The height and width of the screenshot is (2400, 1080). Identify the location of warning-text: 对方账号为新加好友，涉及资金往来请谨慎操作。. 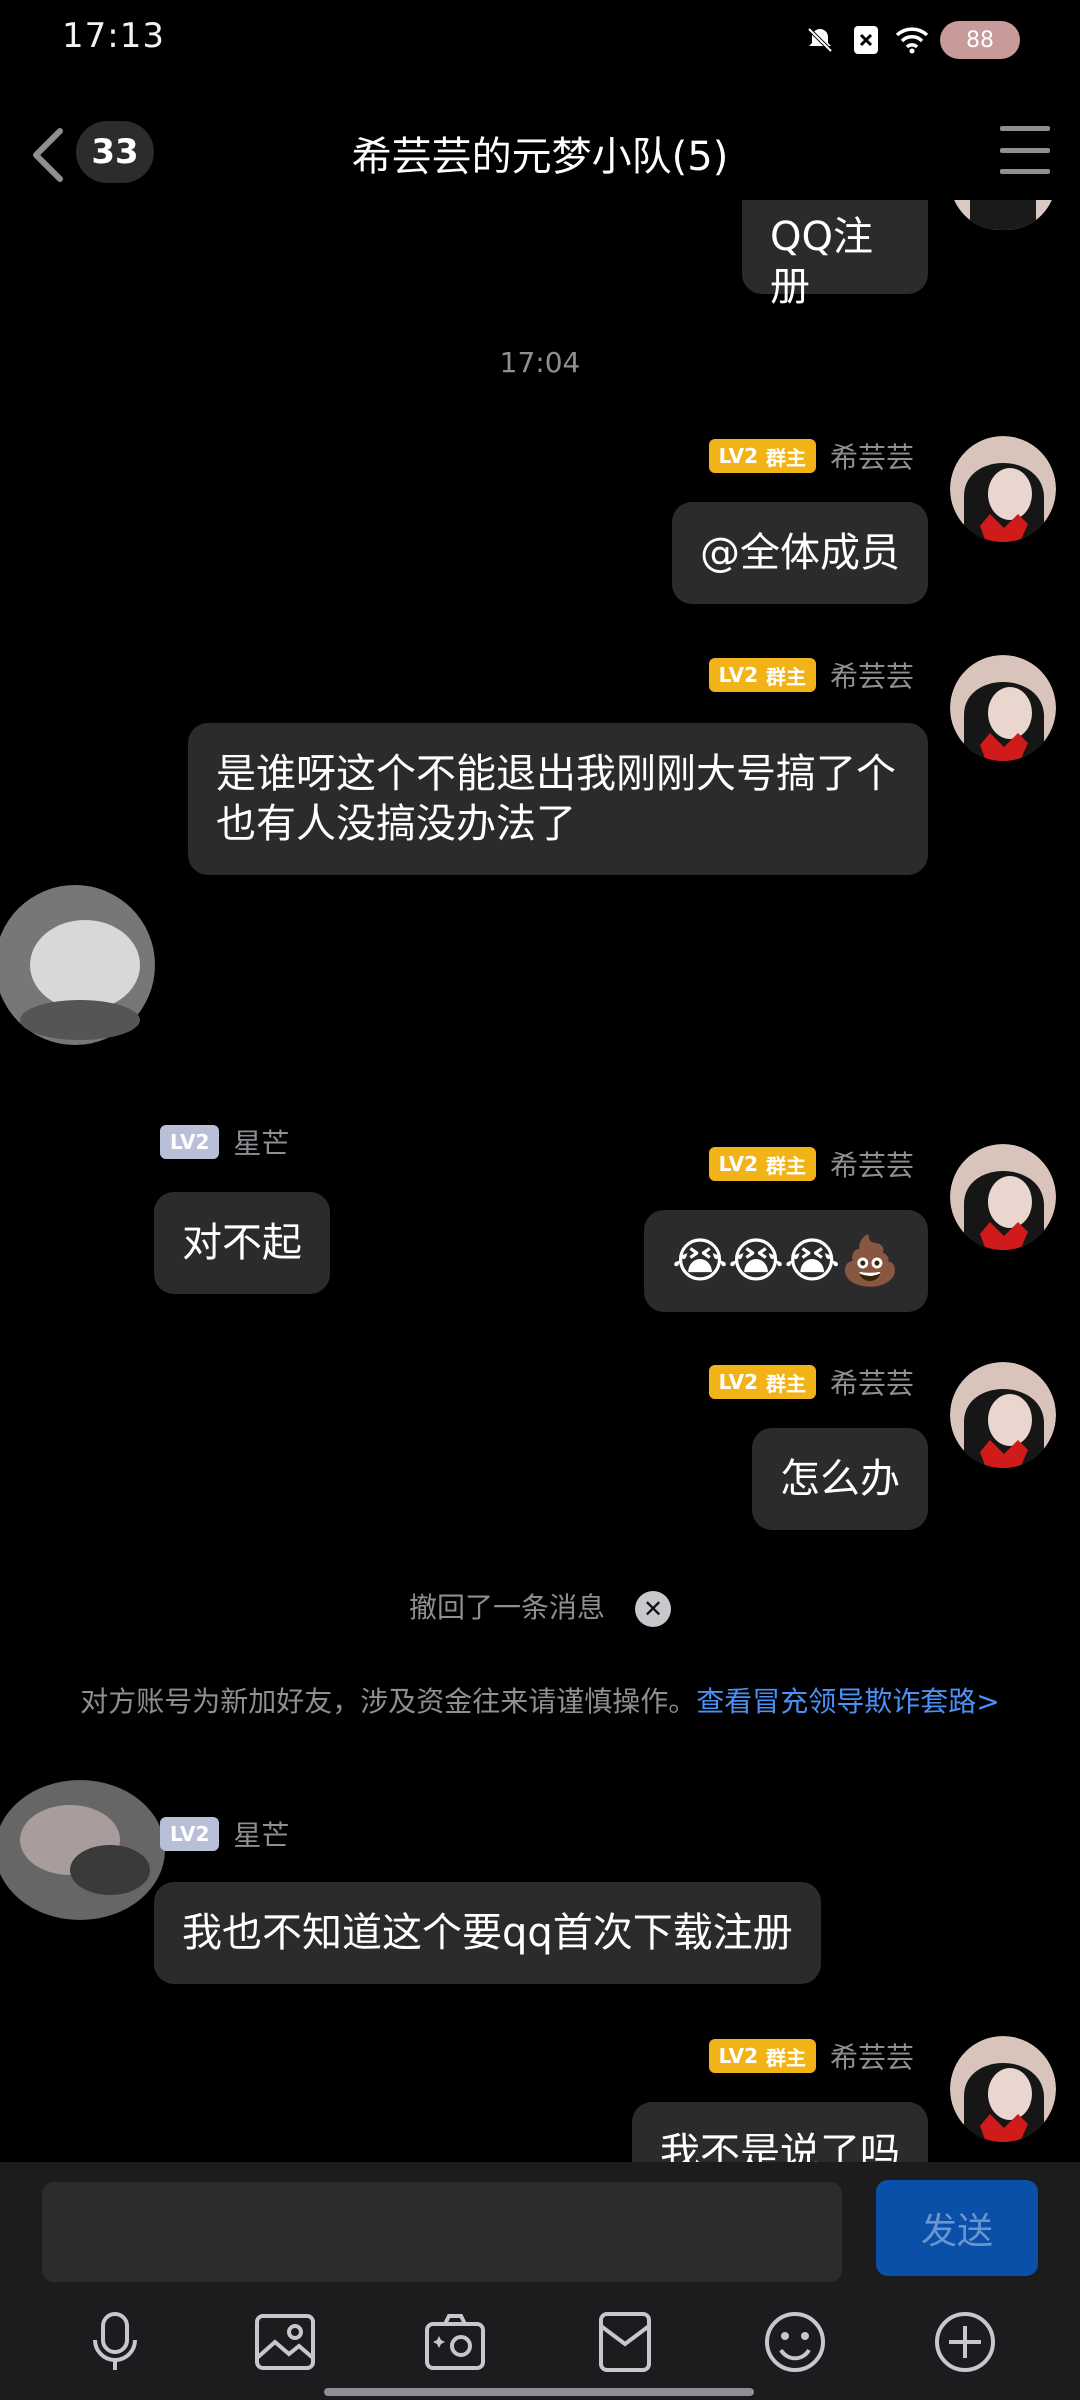
(388, 1701).